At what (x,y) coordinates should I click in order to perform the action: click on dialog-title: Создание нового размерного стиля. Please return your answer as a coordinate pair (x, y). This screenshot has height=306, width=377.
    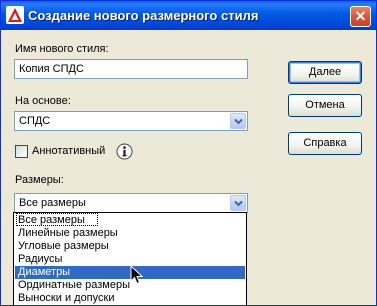
    Looking at the image, I should click on (143, 15).